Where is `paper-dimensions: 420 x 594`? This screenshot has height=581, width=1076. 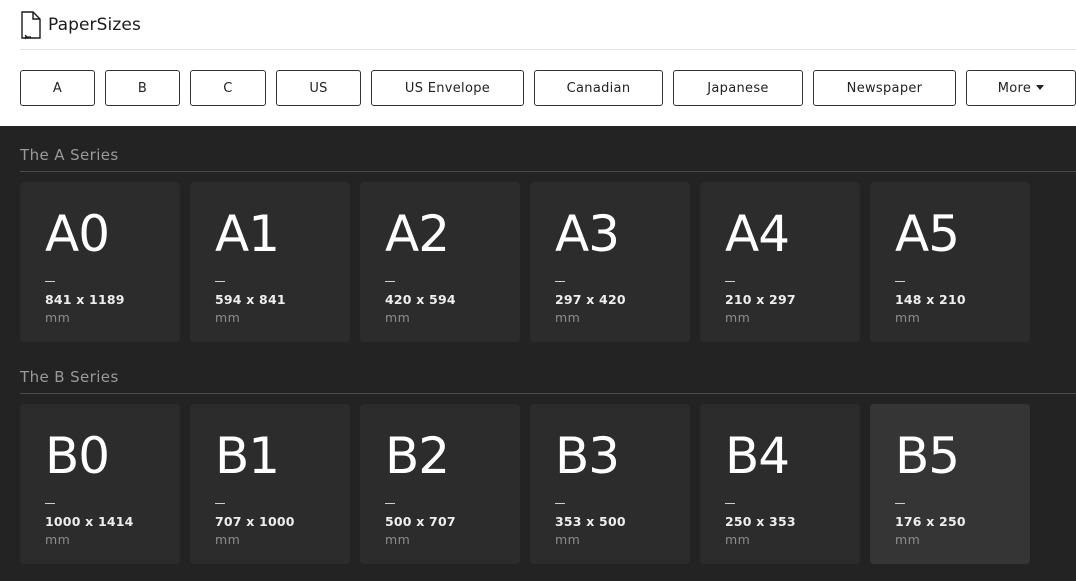
paper-dimensions: 420 x 594 is located at coordinates (420, 299).